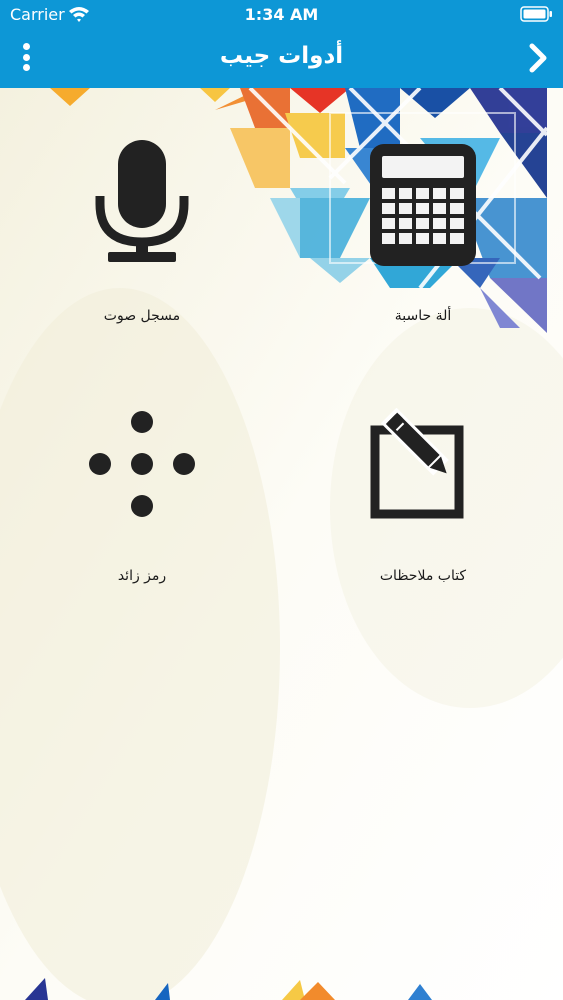 Image resolution: width=563 pixels, height=1000 pixels. Describe the element at coordinates (417, 463) in the screenshot. I see `notebook-pencil-icon` at that location.